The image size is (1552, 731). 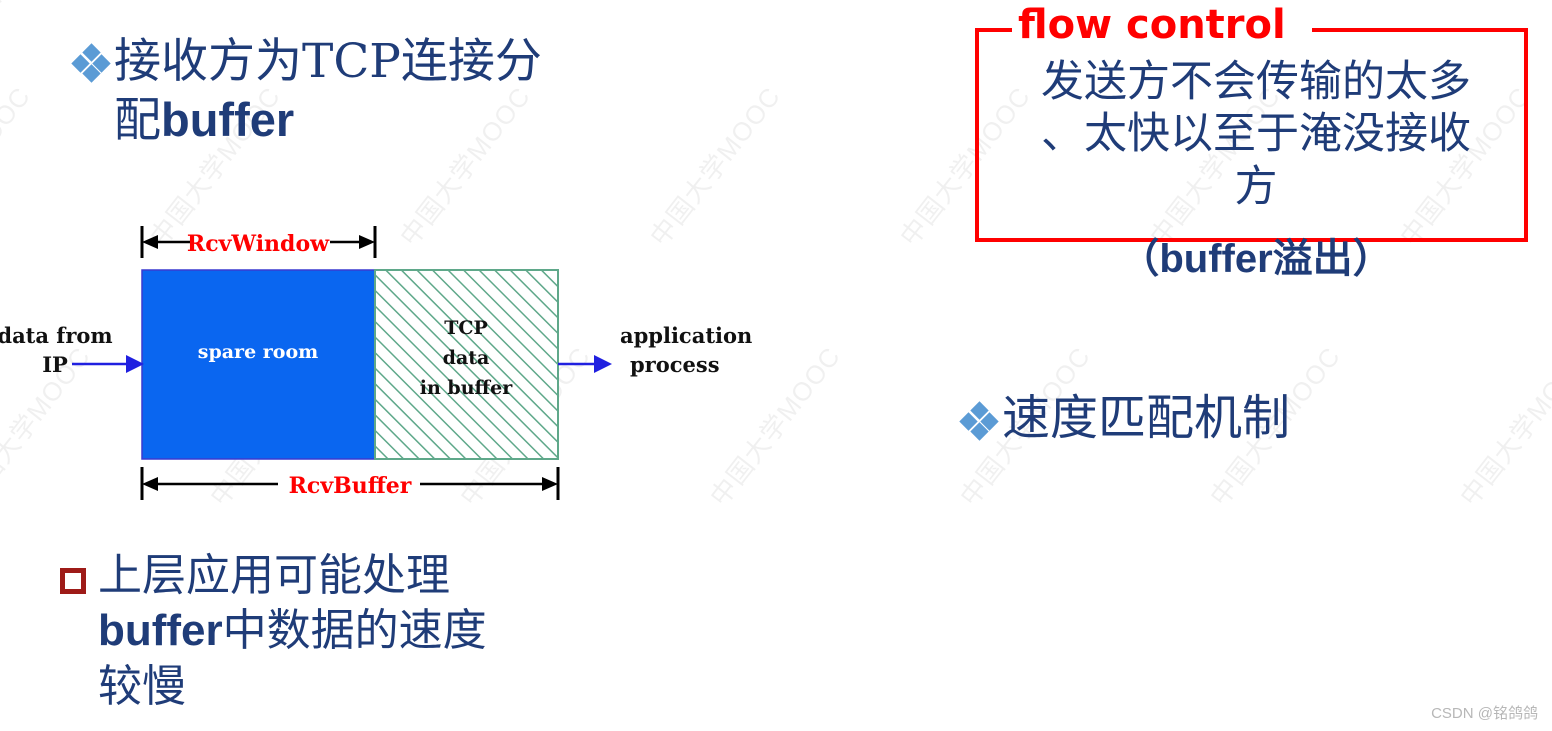 What do you see at coordinates (1216, 259) in the screenshot?
I see `overflow-buffer-word: buffer` at bounding box center [1216, 259].